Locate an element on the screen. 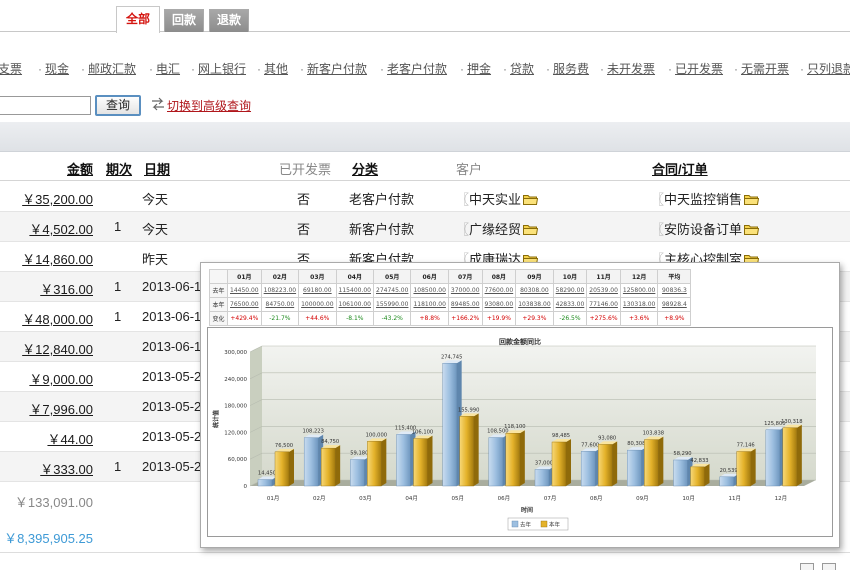 This screenshot has height=570, width=850. header-category: 分类 is located at coordinates (365, 168).